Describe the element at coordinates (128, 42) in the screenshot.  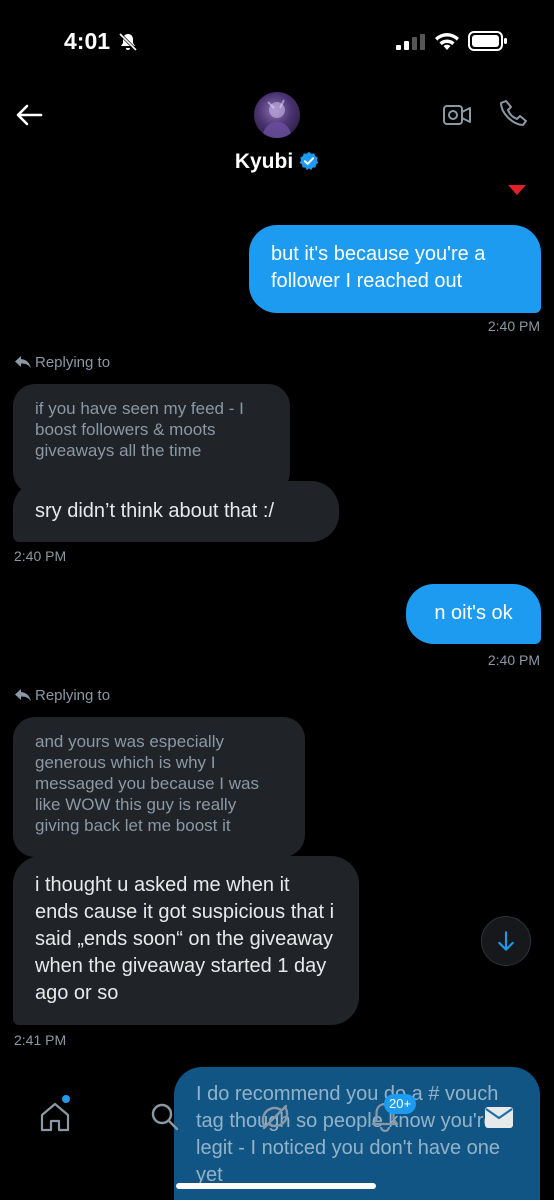
I see `bell-slash-icon` at that location.